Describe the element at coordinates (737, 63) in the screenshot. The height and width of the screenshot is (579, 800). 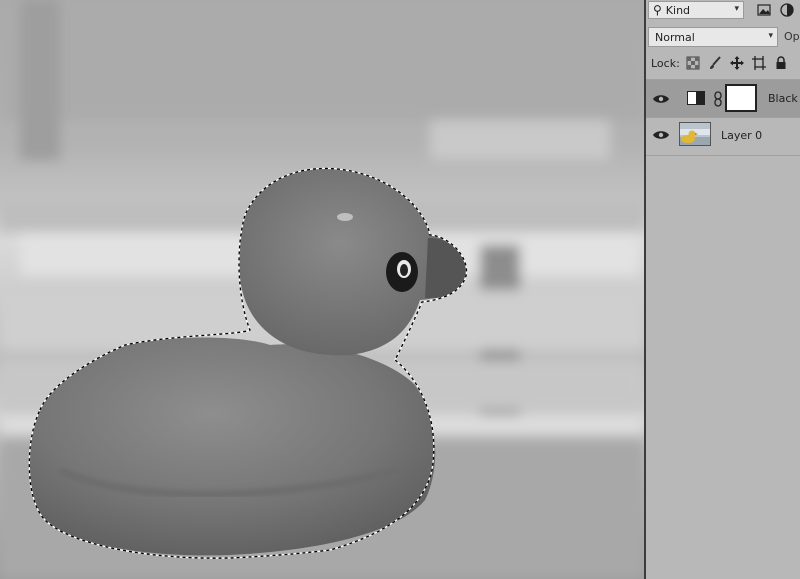
I see `lock-position-icon` at that location.